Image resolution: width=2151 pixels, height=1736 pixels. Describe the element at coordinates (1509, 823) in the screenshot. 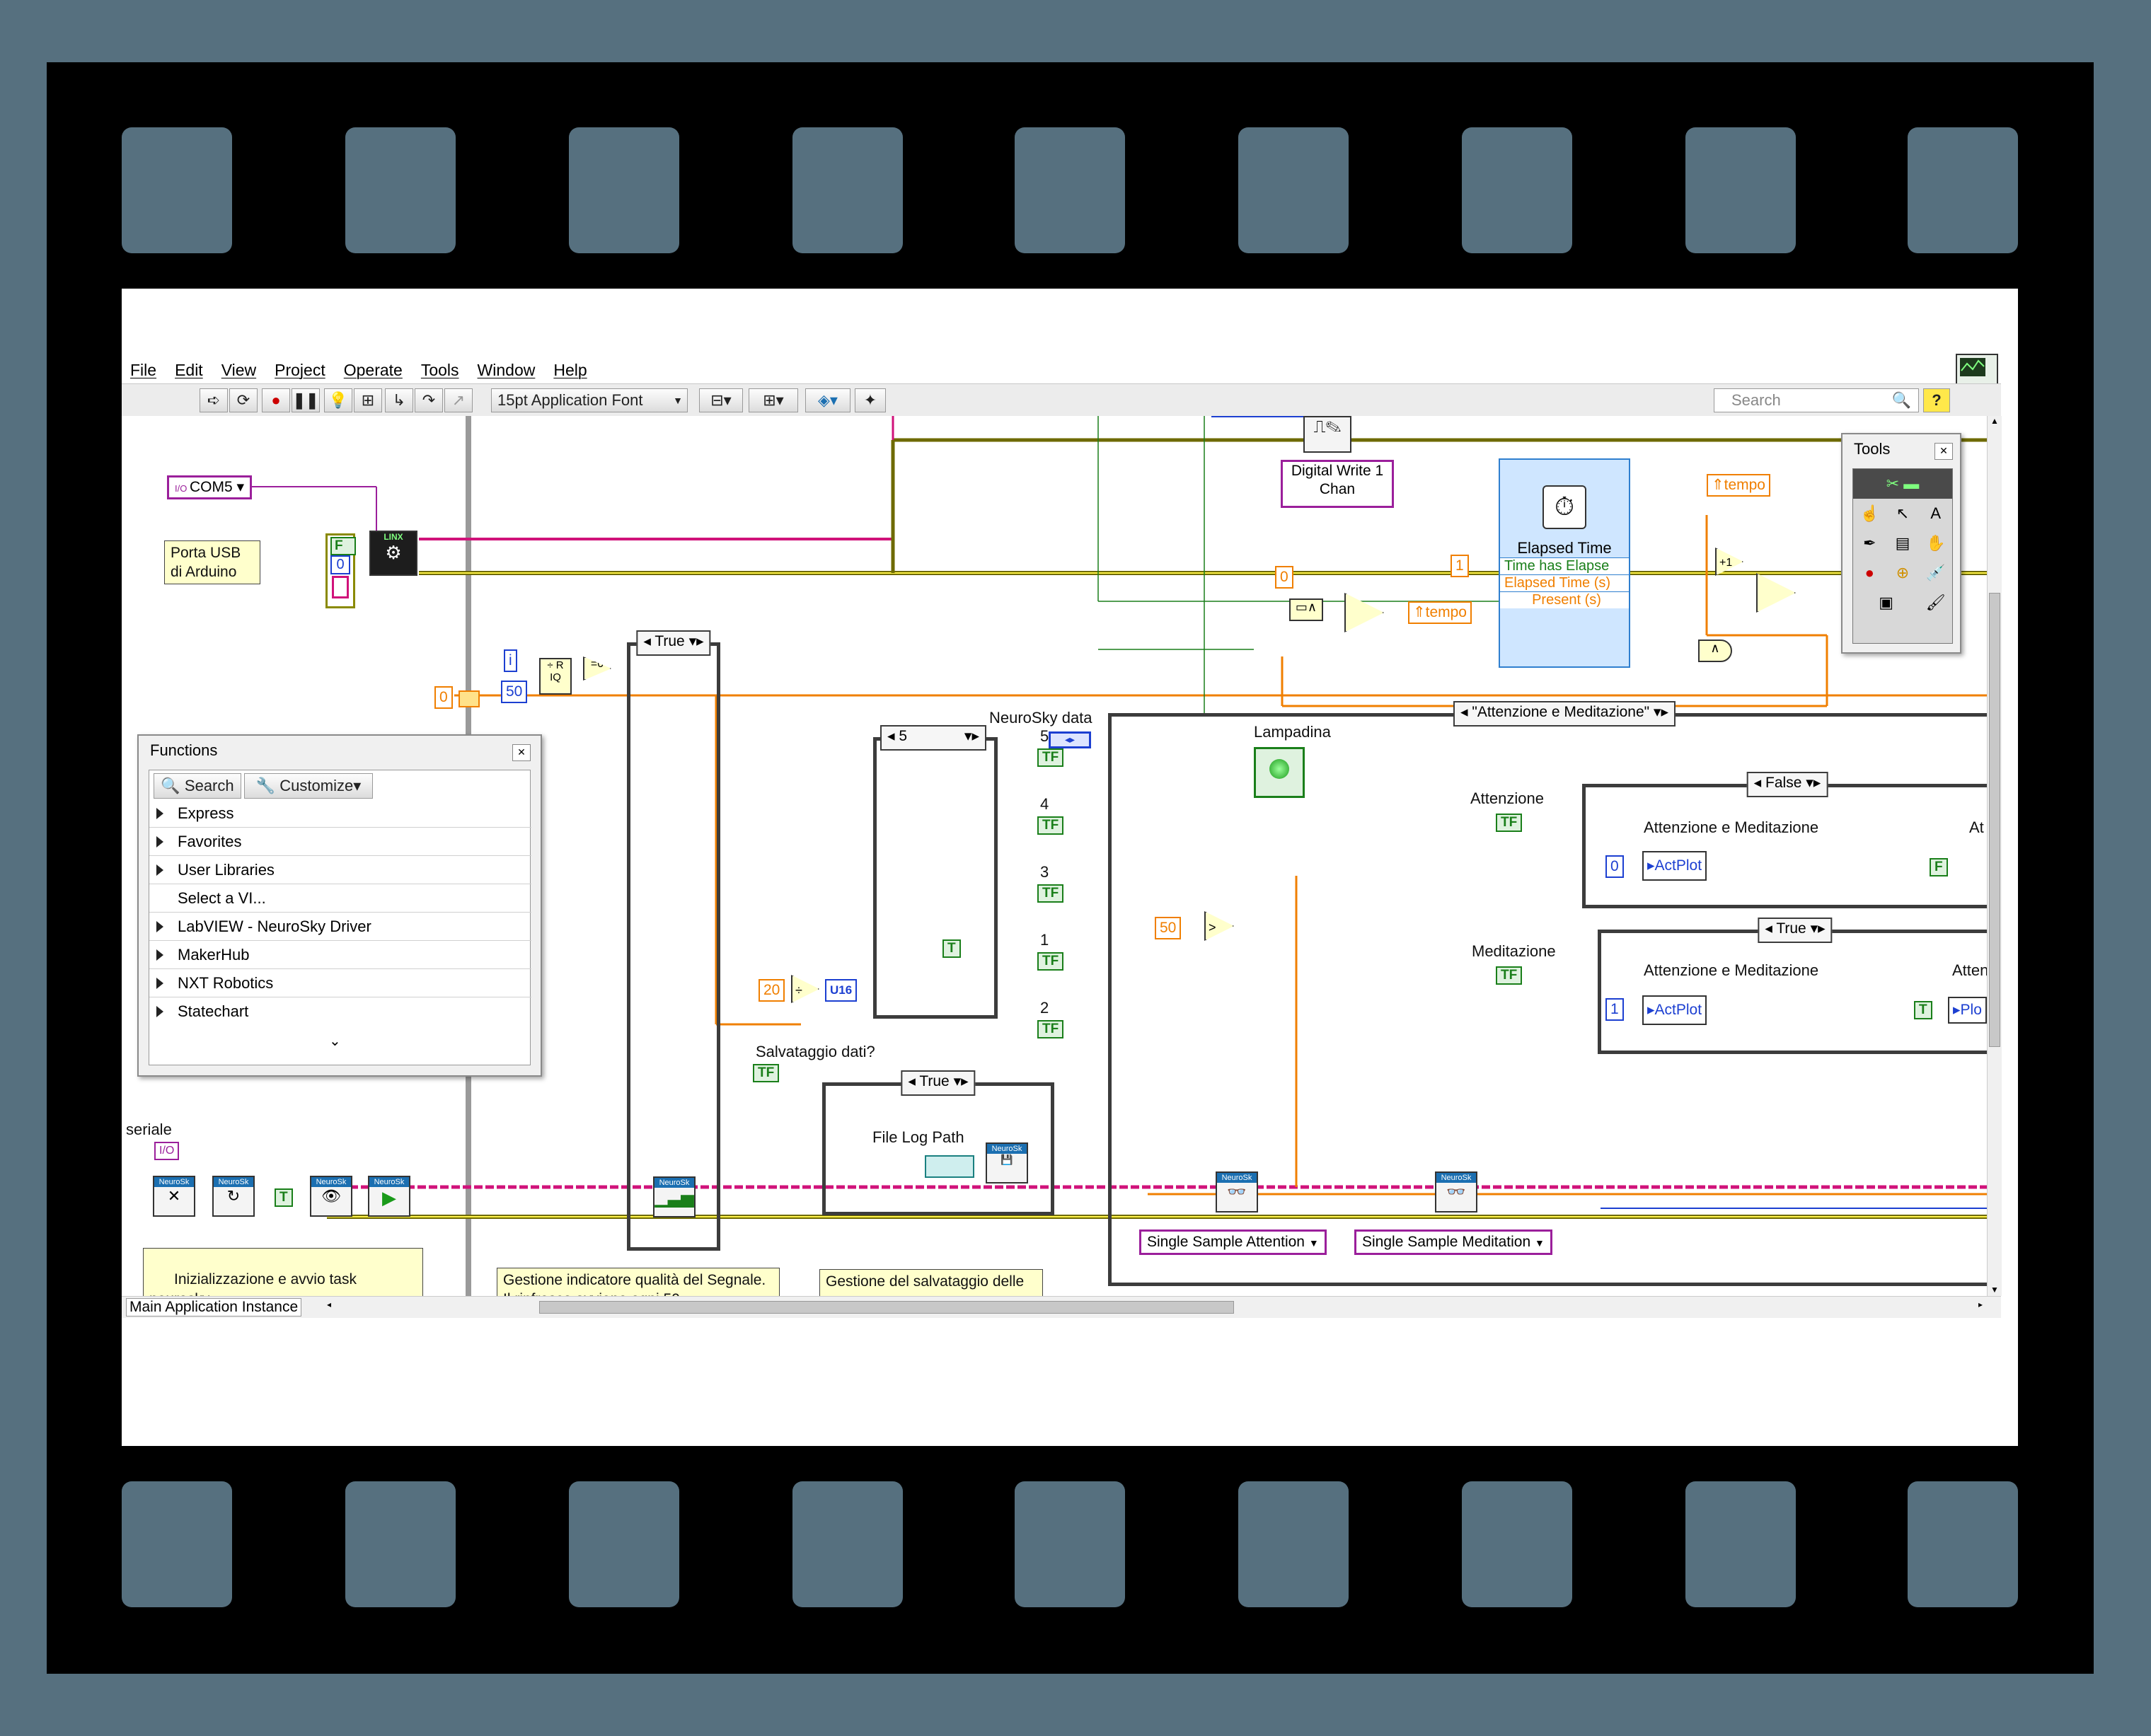

I see `attenzione-control: TF` at that location.